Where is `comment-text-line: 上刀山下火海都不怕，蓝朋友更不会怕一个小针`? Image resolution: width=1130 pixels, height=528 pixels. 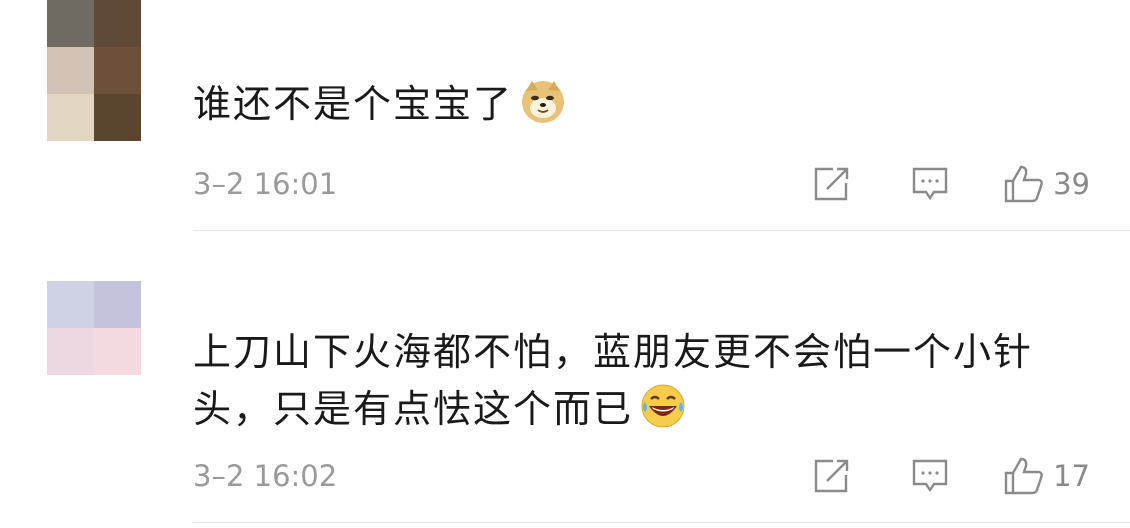 comment-text-line: 上刀山下火海都不怕，蓝朋友更不会怕一个小针 is located at coordinates (613, 352).